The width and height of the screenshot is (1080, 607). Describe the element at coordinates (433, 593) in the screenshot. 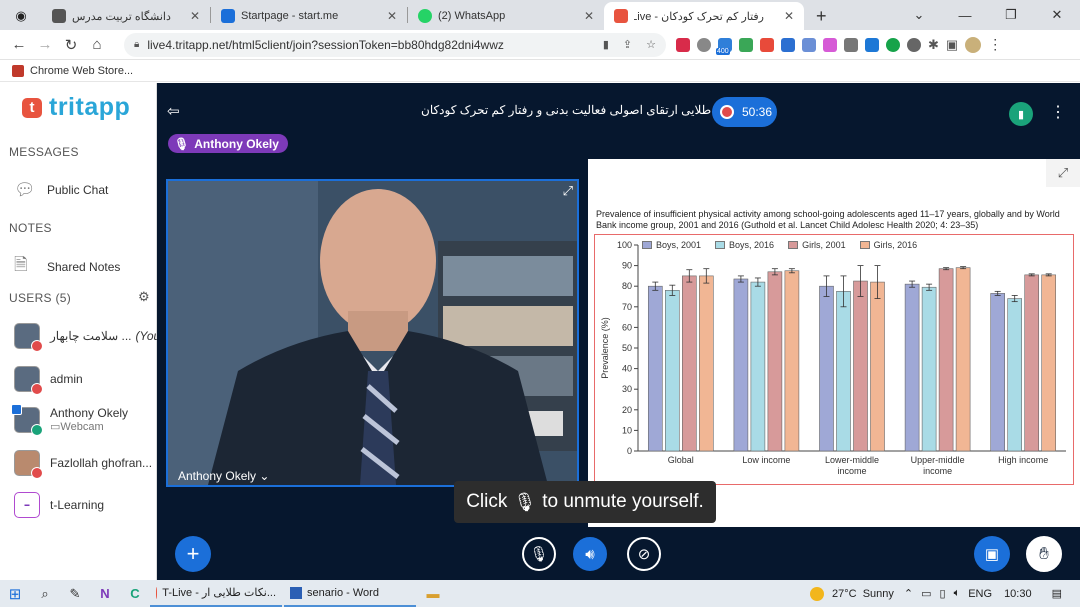

I see `folder-icon: ▬` at that location.